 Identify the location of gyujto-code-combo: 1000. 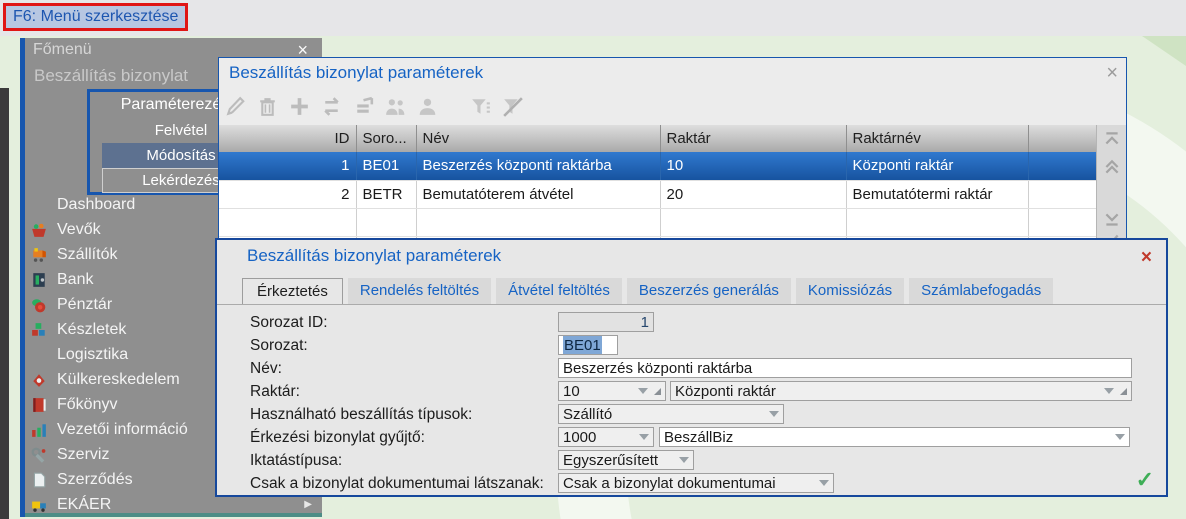
(606, 437).